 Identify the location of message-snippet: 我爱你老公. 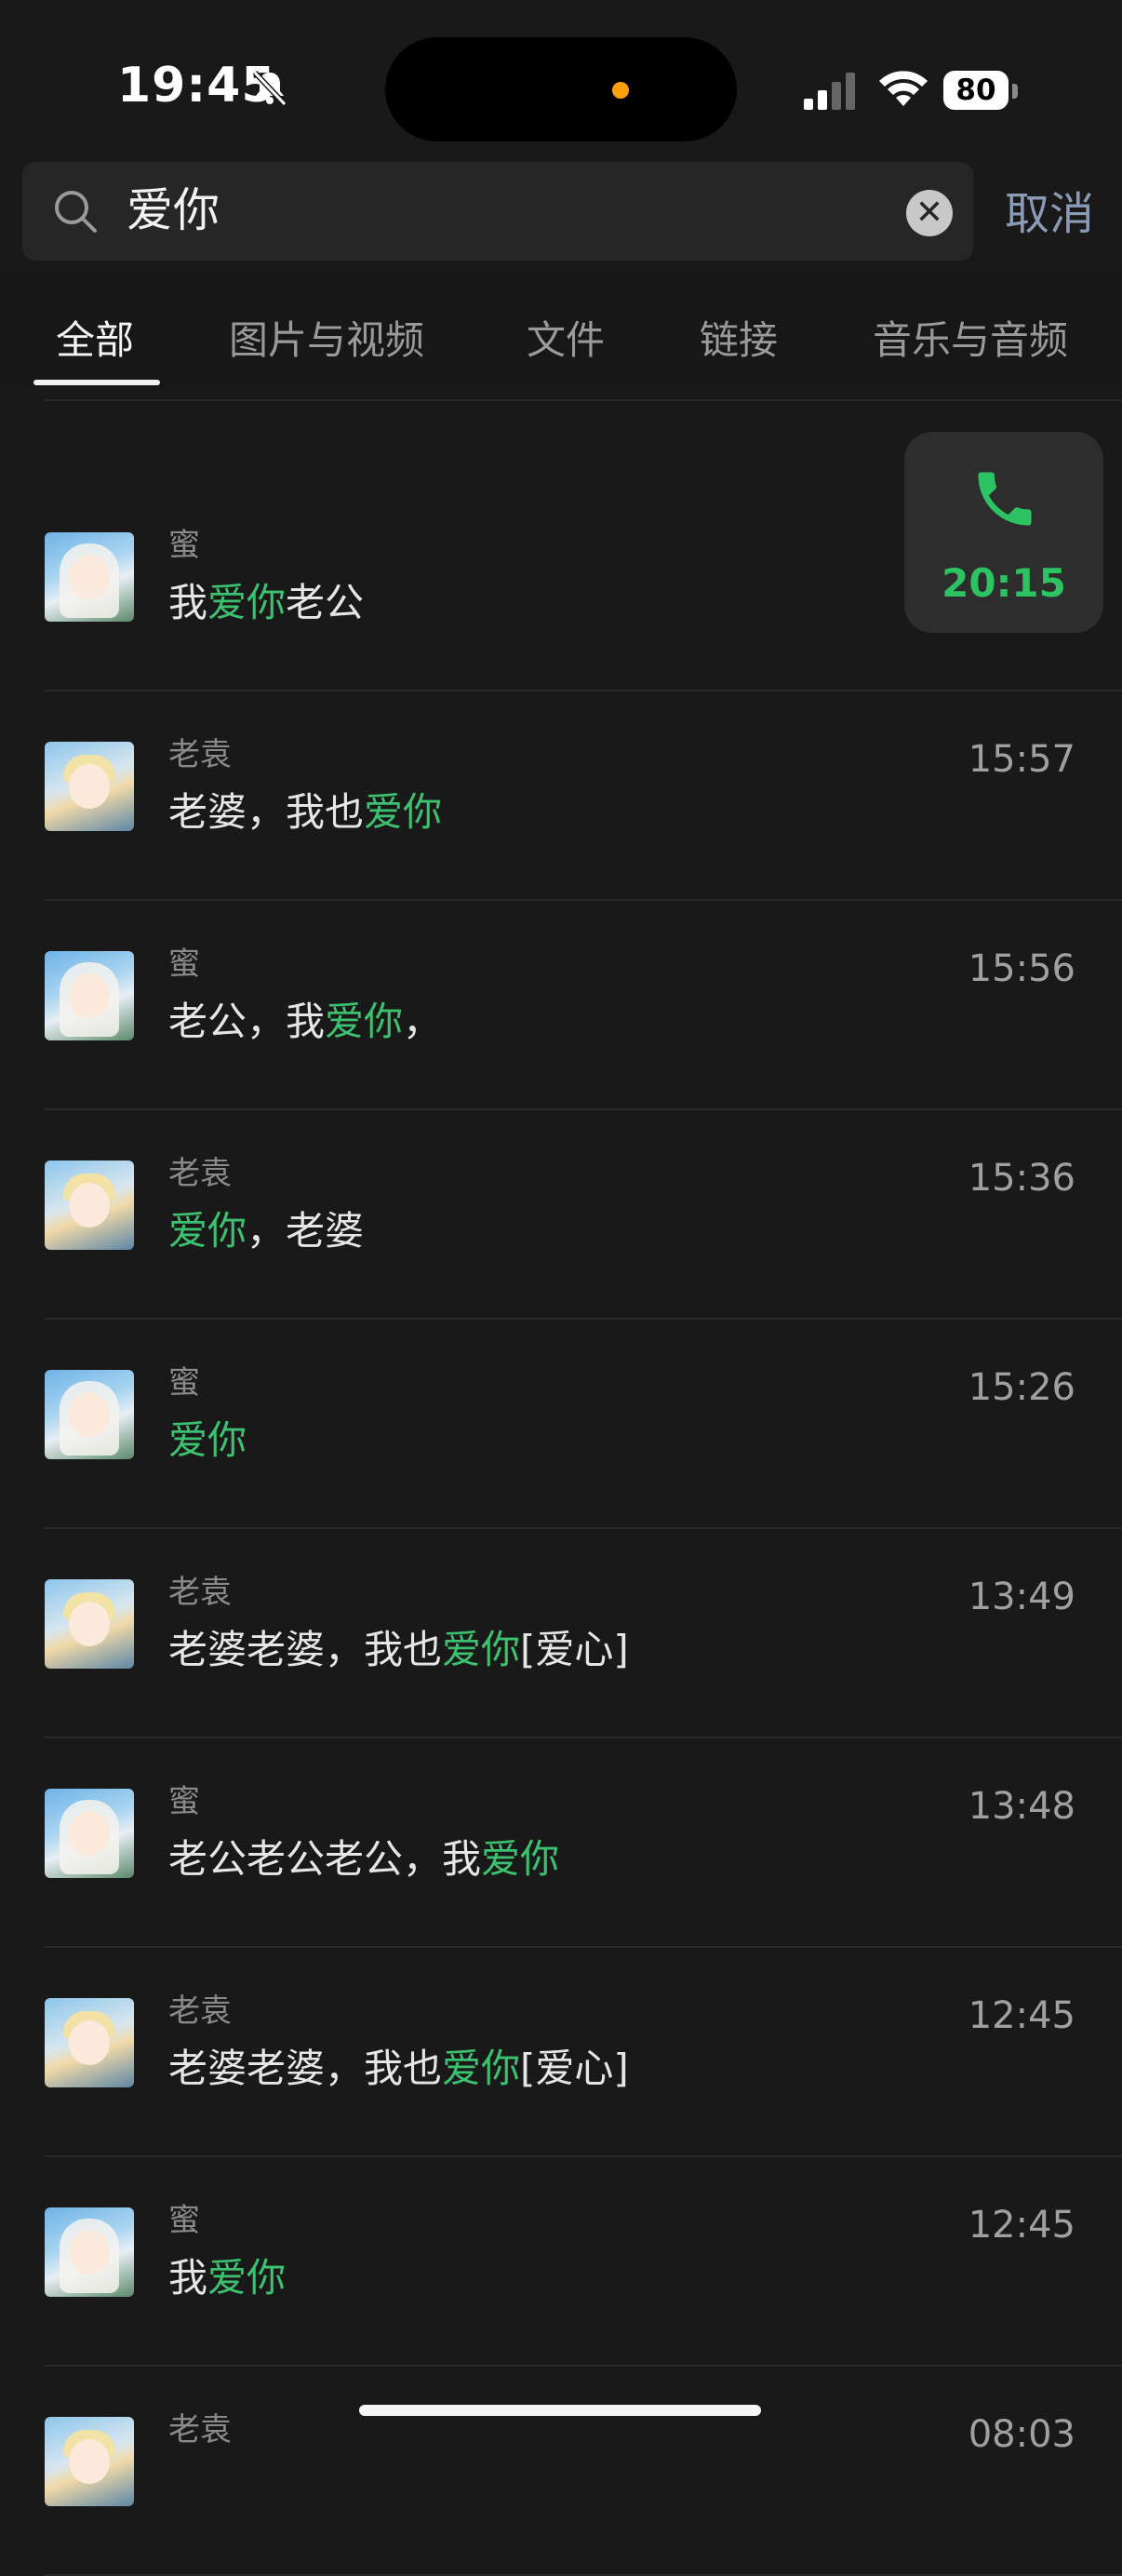
(266, 603).